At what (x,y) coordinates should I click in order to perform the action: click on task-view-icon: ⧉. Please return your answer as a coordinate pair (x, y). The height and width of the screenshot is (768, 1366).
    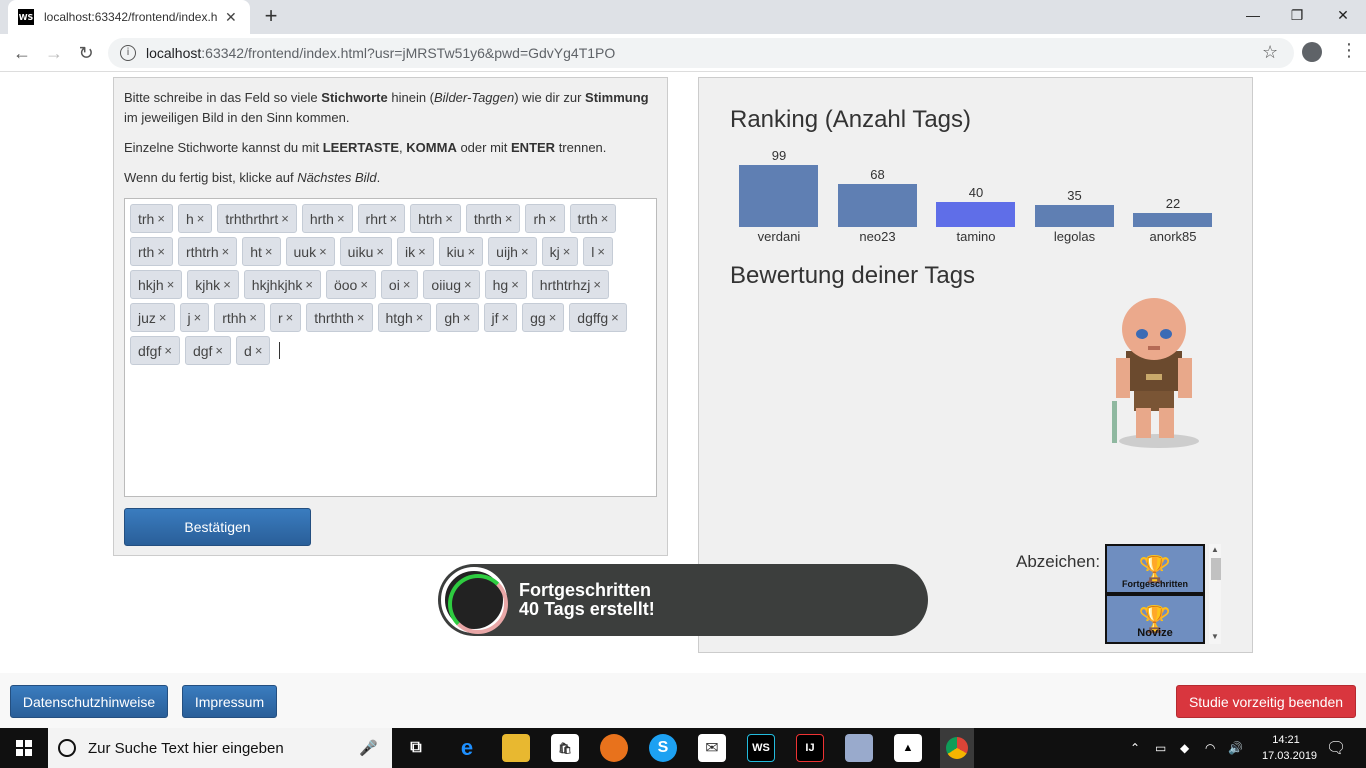
    Looking at the image, I should click on (416, 748).